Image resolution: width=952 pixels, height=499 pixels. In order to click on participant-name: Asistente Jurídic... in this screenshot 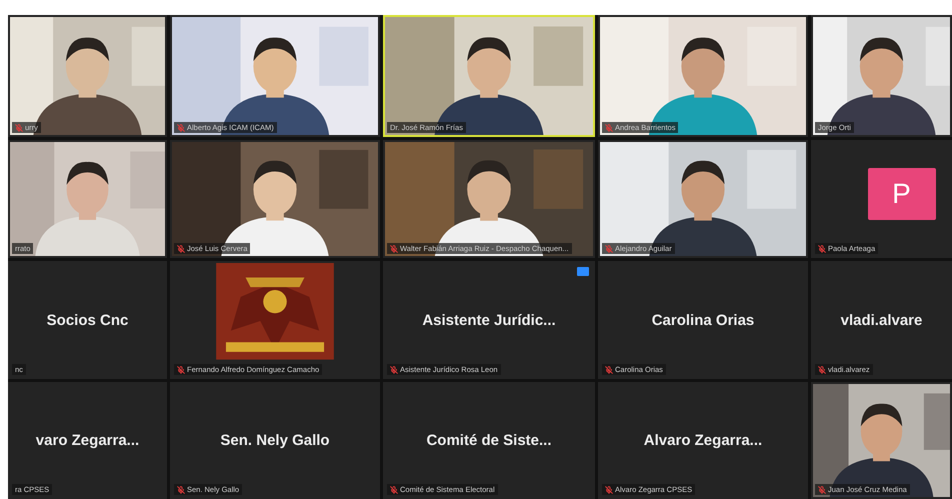, I will do `click(489, 320)`.